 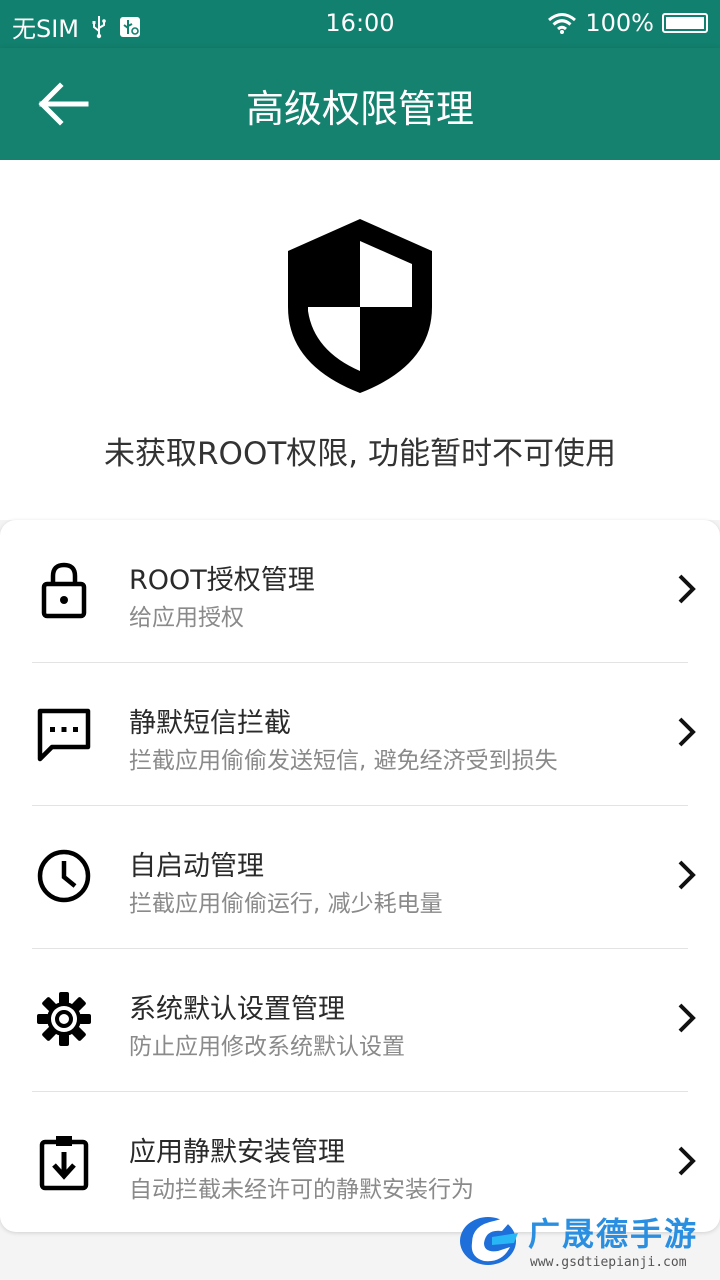 I want to click on list-item-autostart: 自启动管理 拦截应用偷偷运行, 减少耗电量, so click(x=360, y=877).